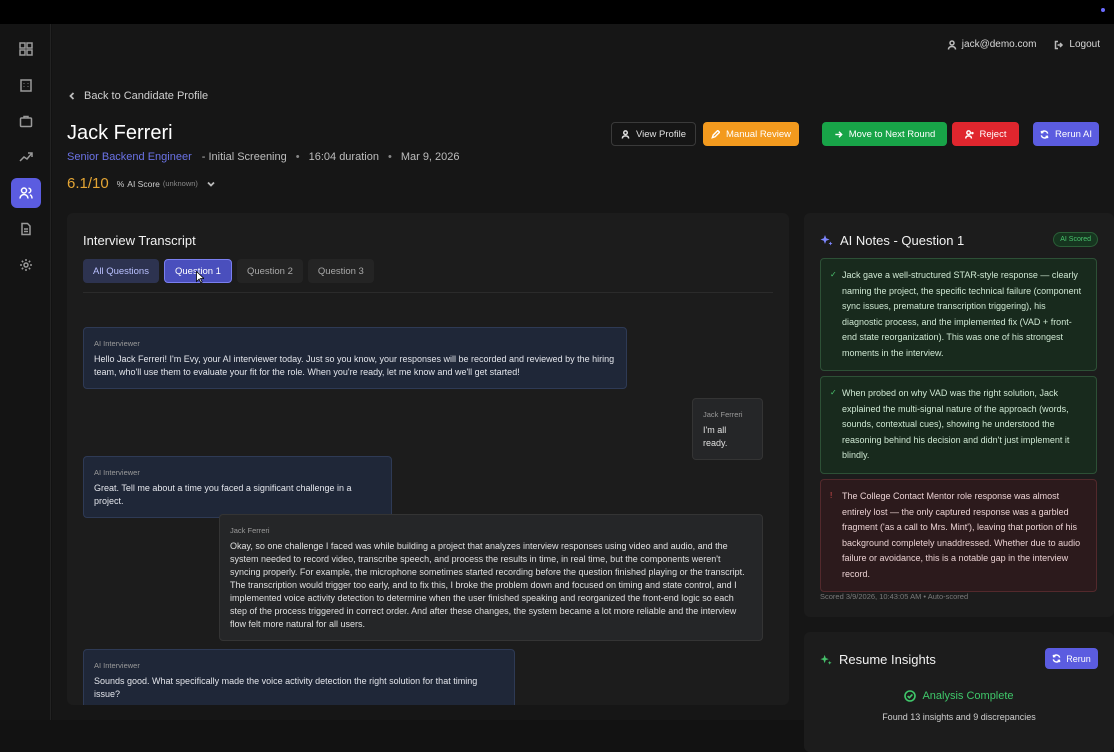  I want to click on check-circle-icon, so click(910, 696).